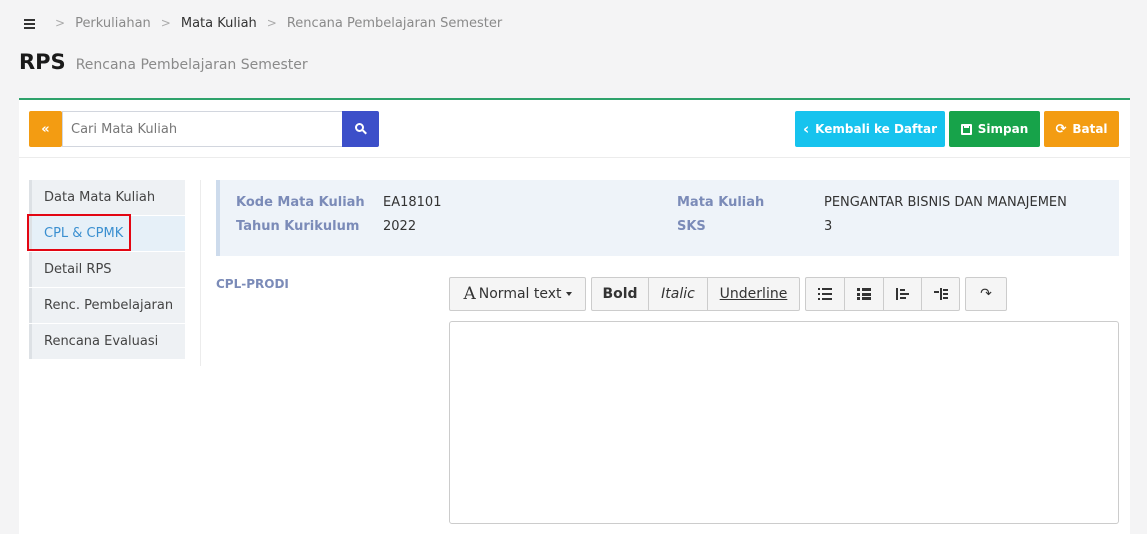  What do you see at coordinates (219, 23) in the screenshot?
I see `breadcrumb-item-mata-kuliah: Mata Kuliah` at bounding box center [219, 23].